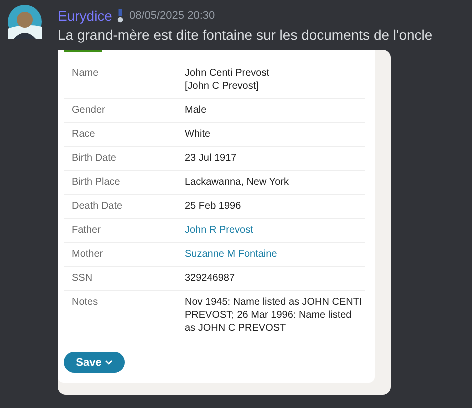 This screenshot has height=408, width=472. Describe the element at coordinates (83, 51) in the screenshot. I see `tab-indicator` at that location.